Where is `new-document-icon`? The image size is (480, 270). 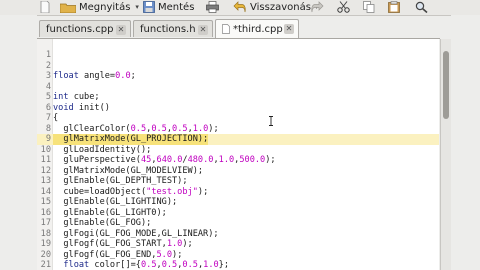
new-document-icon is located at coordinates (45, 7).